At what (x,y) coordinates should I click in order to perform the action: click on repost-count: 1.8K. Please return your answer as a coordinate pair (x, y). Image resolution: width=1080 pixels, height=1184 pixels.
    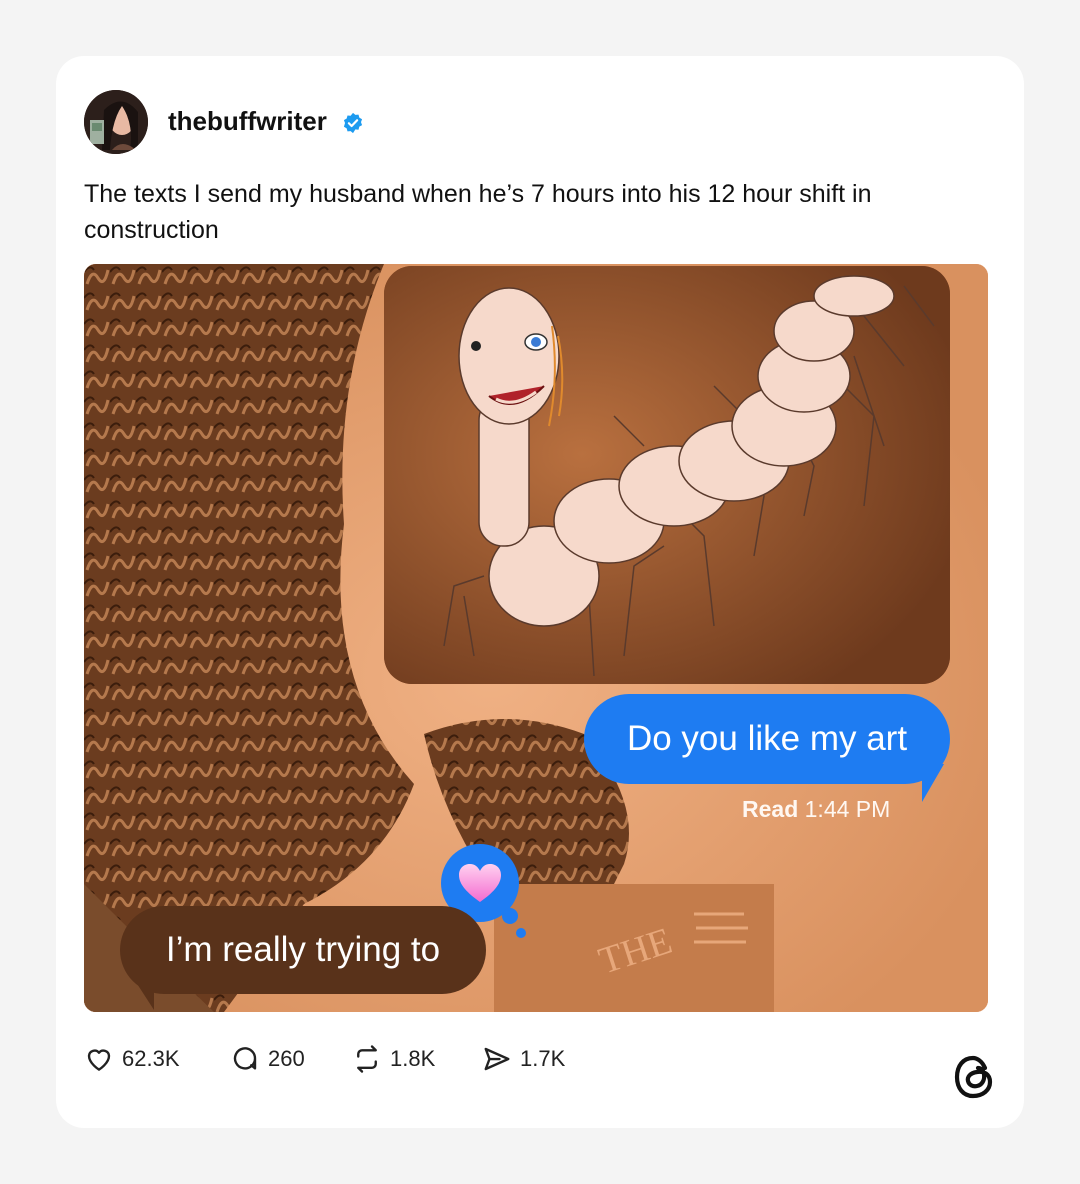
    Looking at the image, I should click on (413, 1058).